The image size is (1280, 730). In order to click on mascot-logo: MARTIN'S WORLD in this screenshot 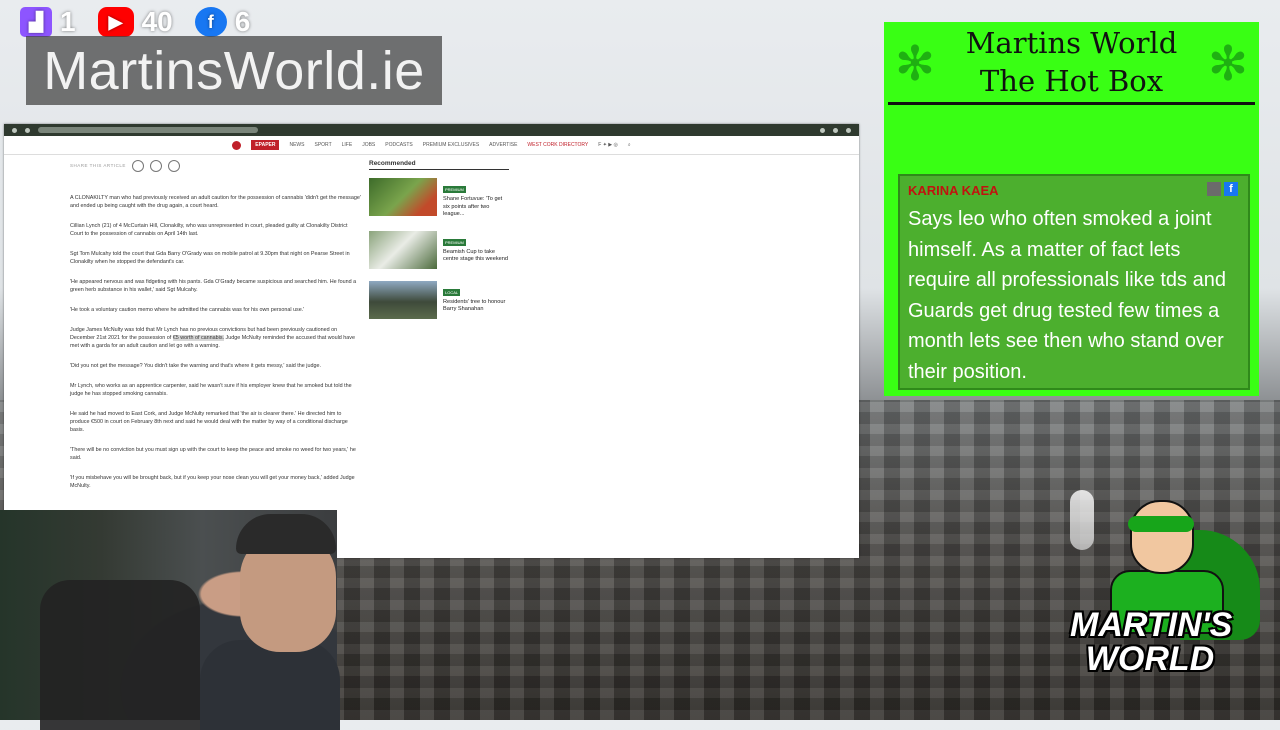, I will do `click(1170, 595)`.